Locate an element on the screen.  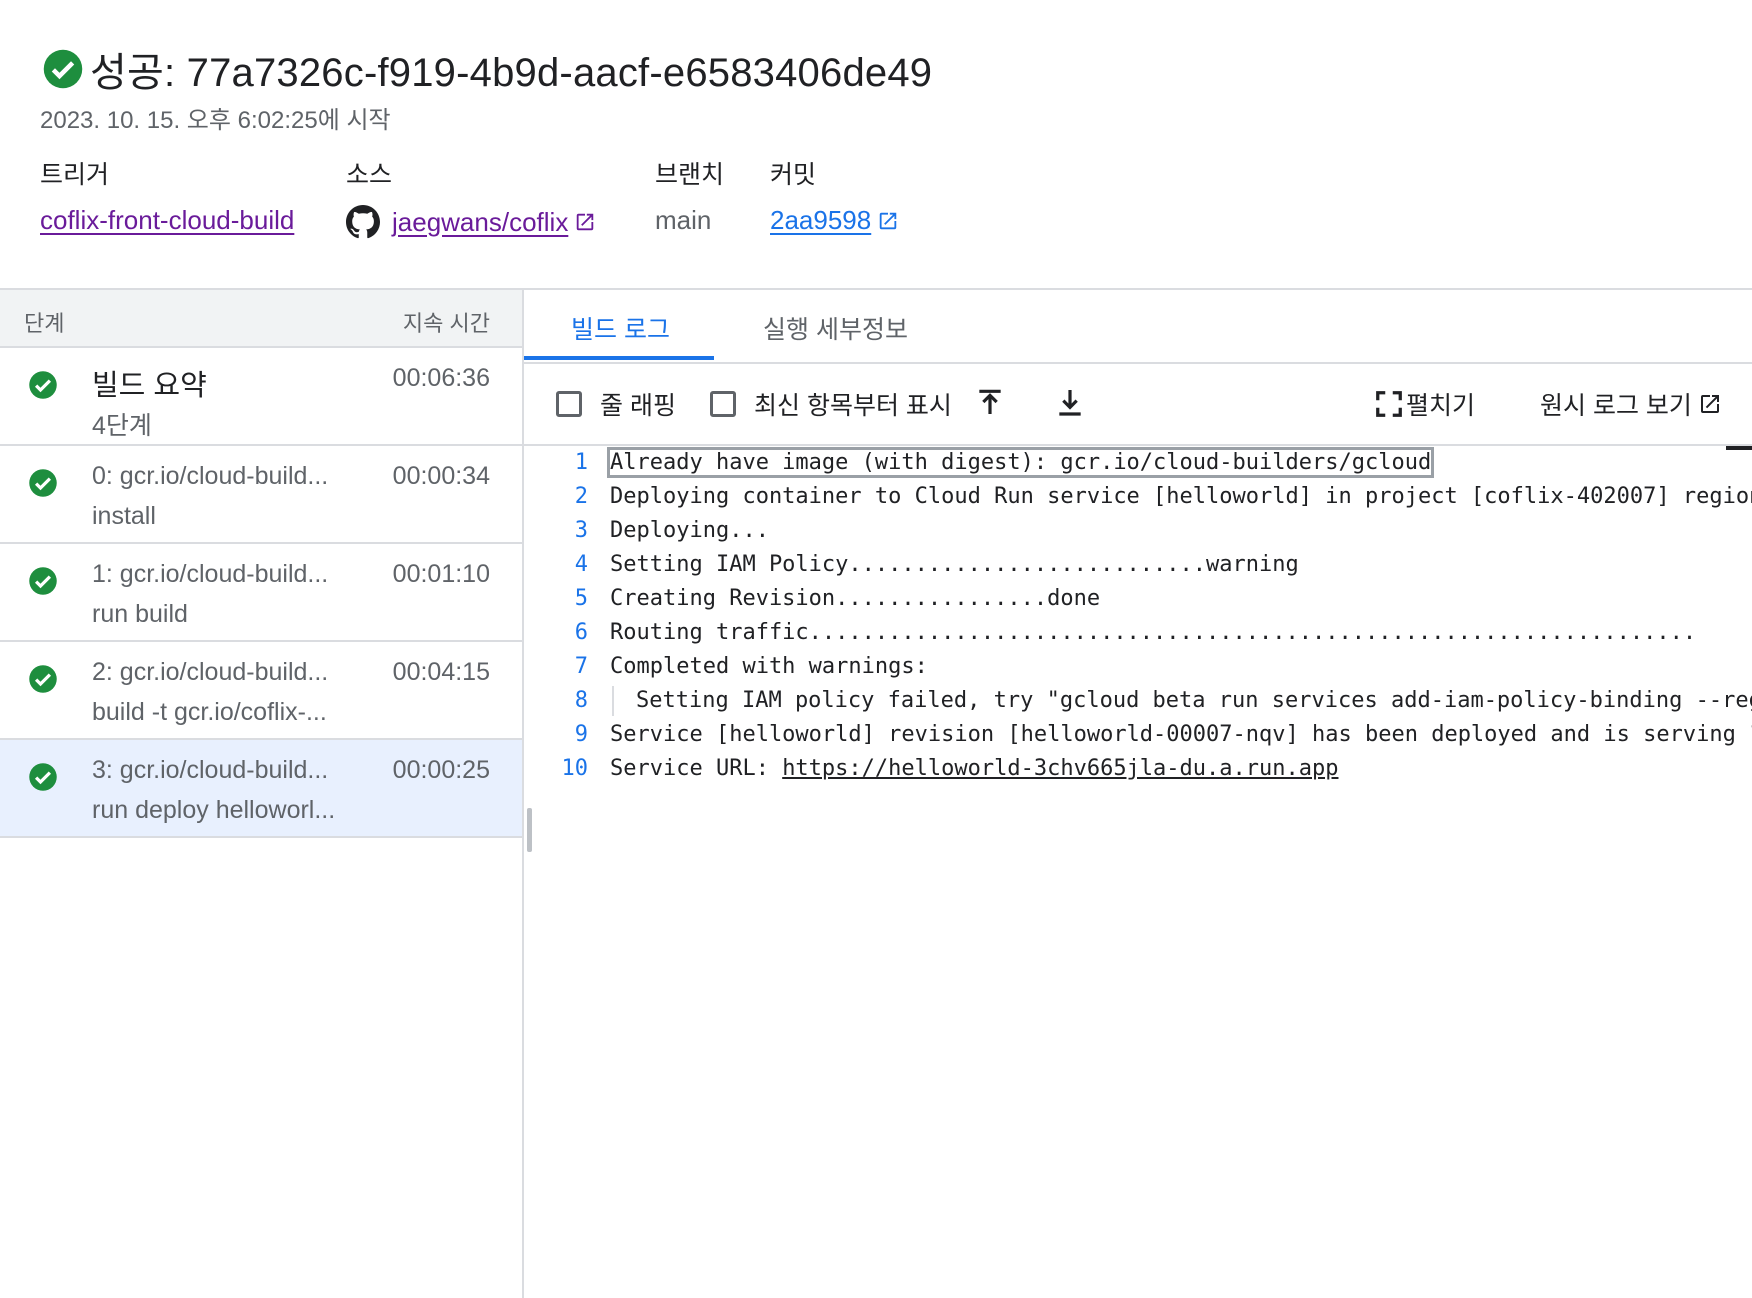
indent-guide is located at coordinates (613, 701).